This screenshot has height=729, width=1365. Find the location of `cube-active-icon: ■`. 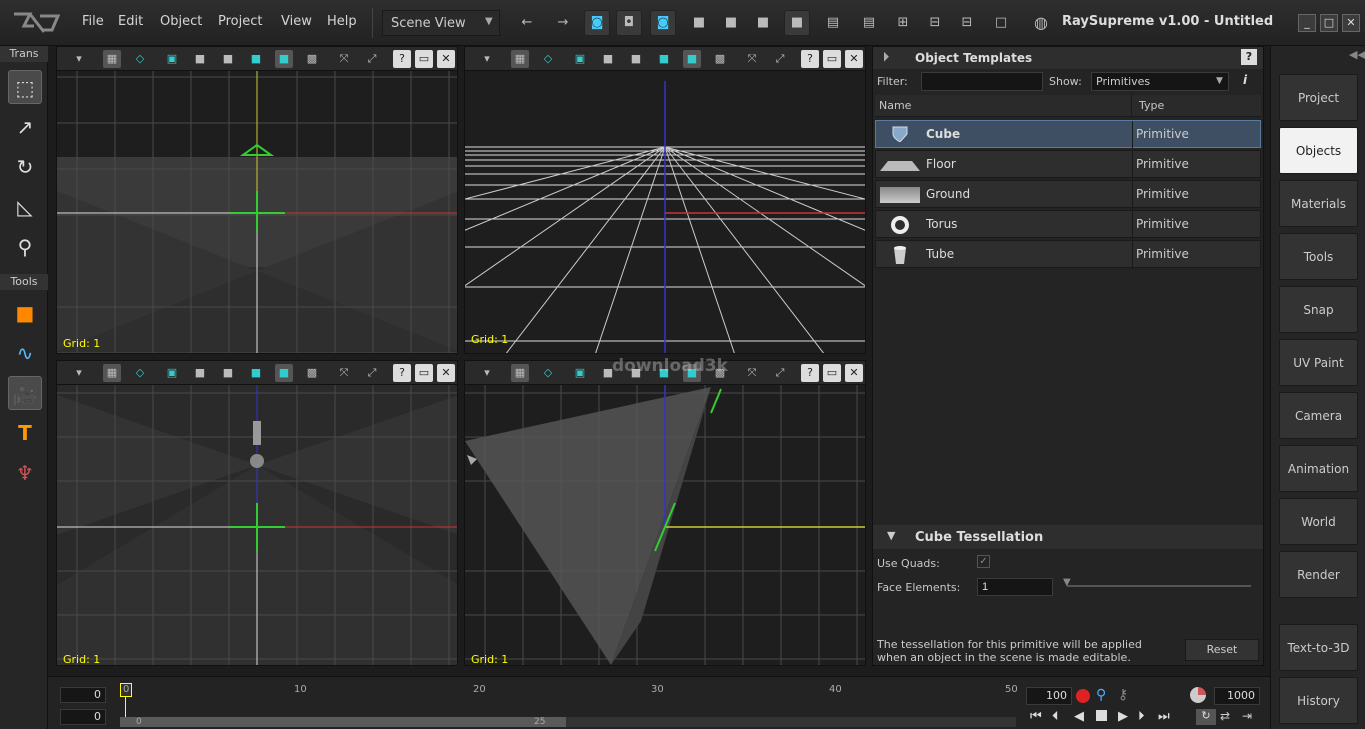

cube-active-icon: ■ is located at coordinates (797, 23).